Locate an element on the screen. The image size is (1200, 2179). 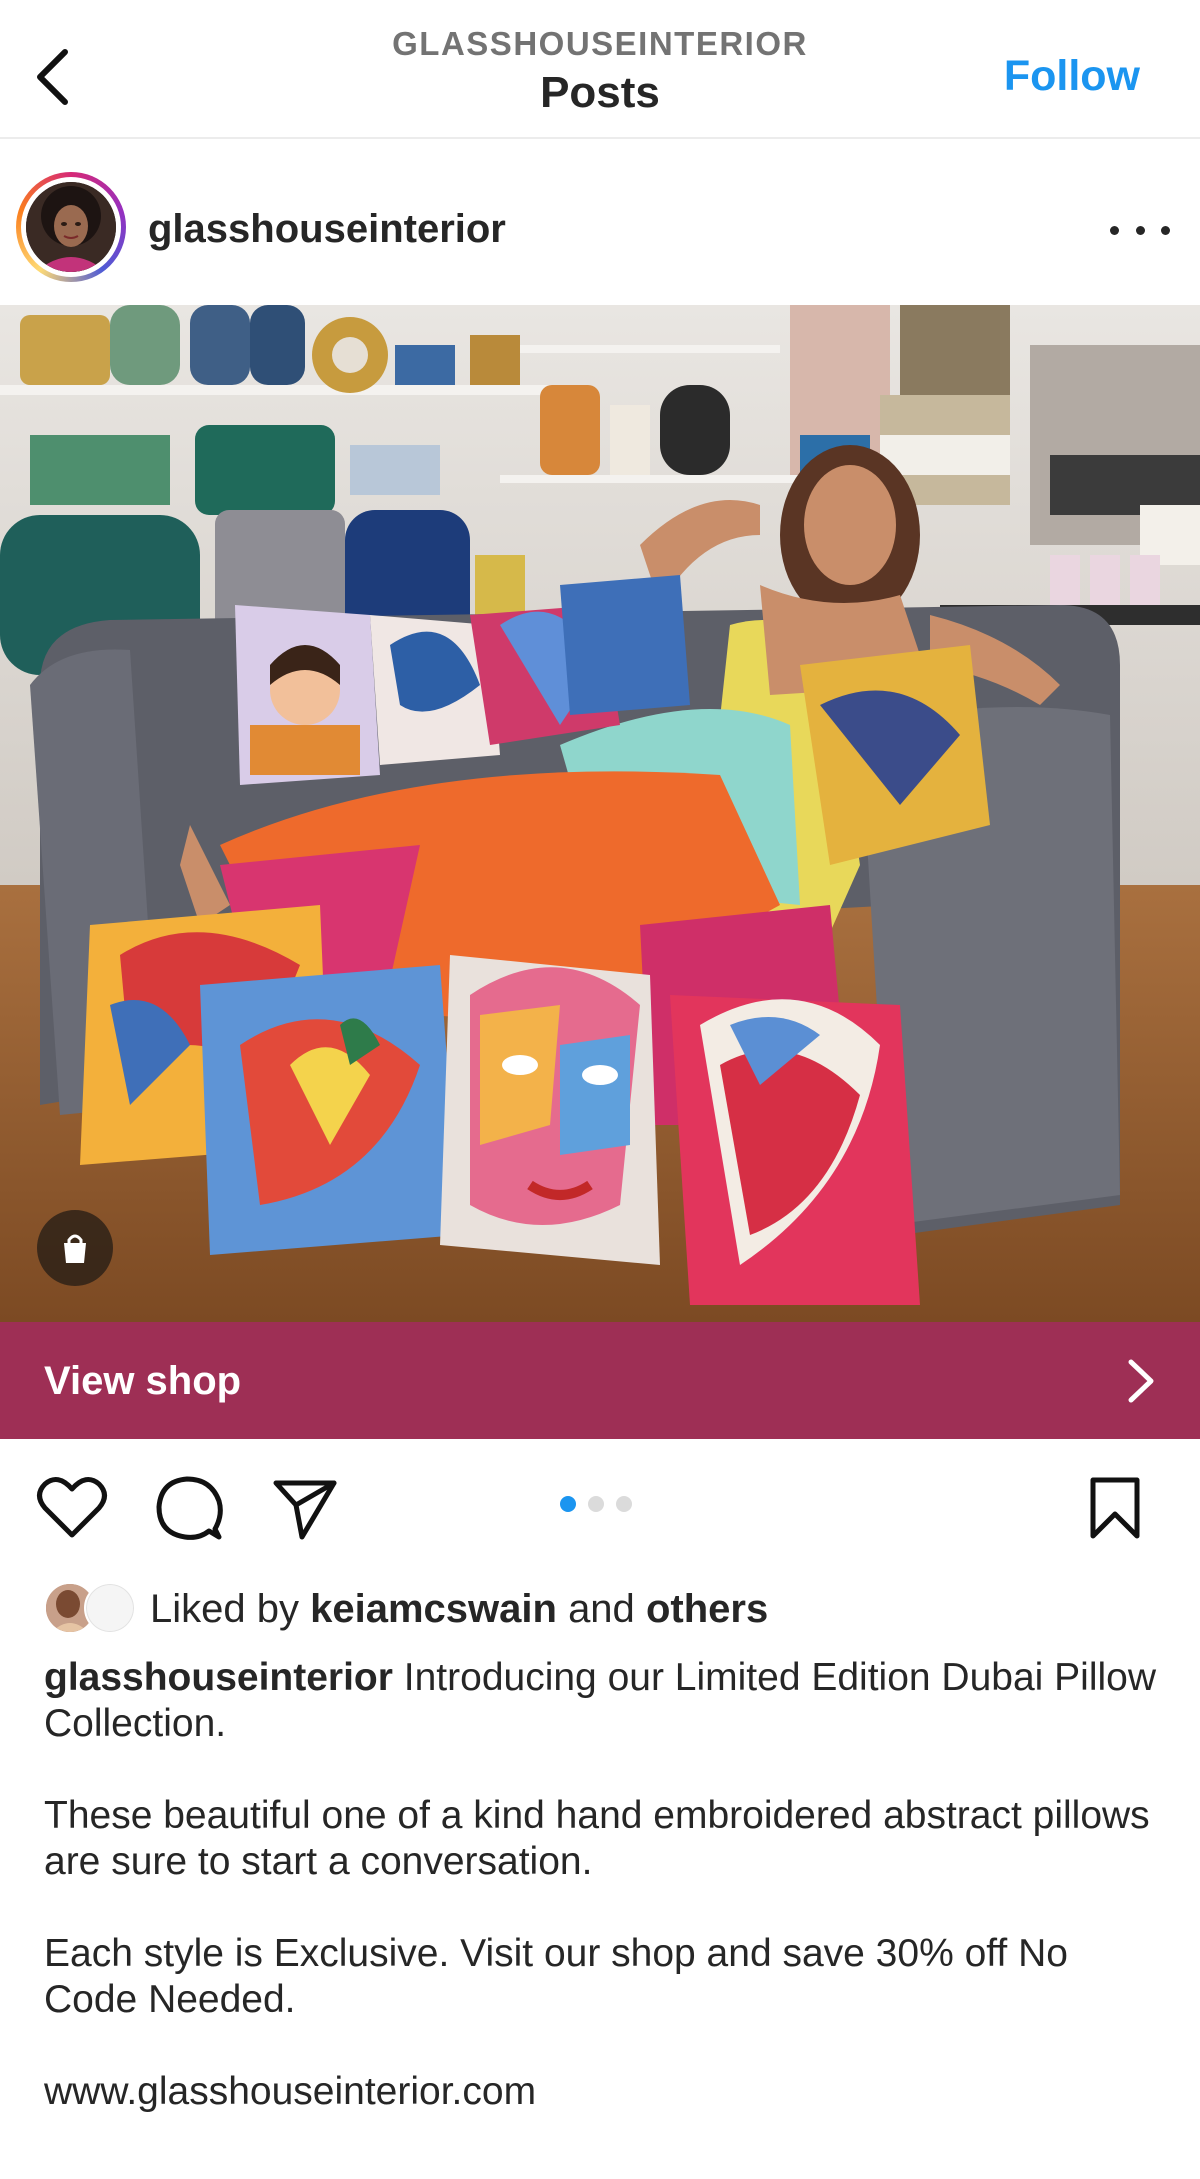
carousel-indicator is located at coordinates (596, 1504).